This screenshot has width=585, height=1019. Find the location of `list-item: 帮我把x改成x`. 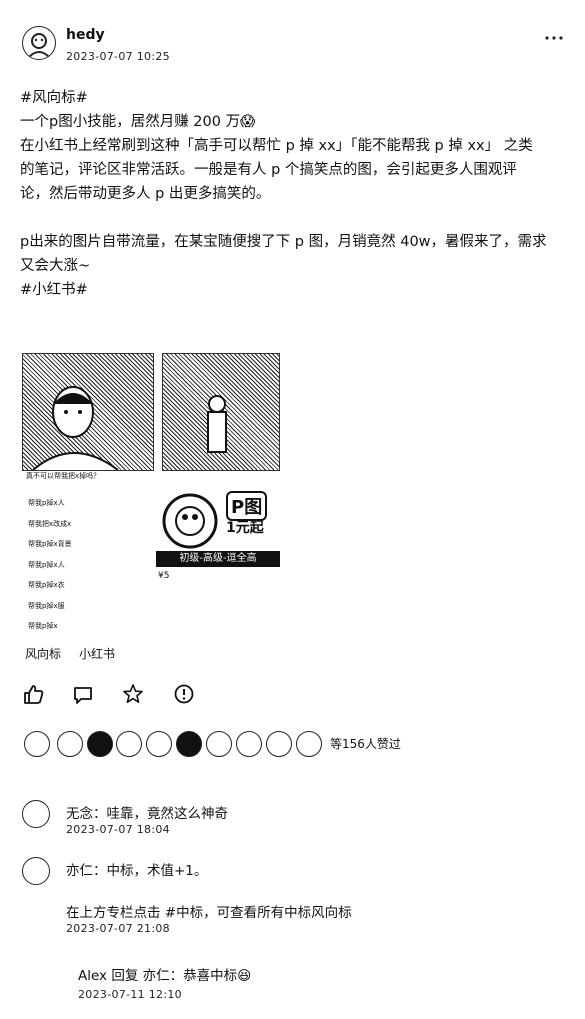

list-item: 帮我把x改成x is located at coordinates (50, 523).